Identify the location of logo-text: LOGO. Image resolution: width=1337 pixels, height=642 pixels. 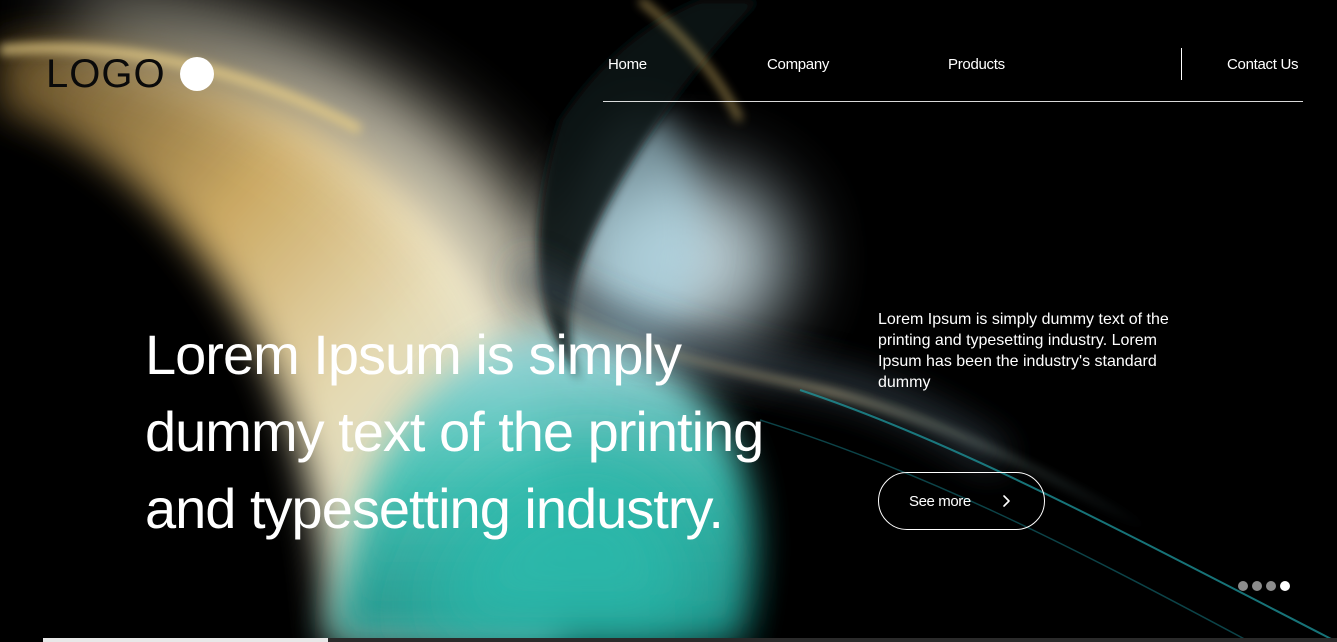
(106, 74).